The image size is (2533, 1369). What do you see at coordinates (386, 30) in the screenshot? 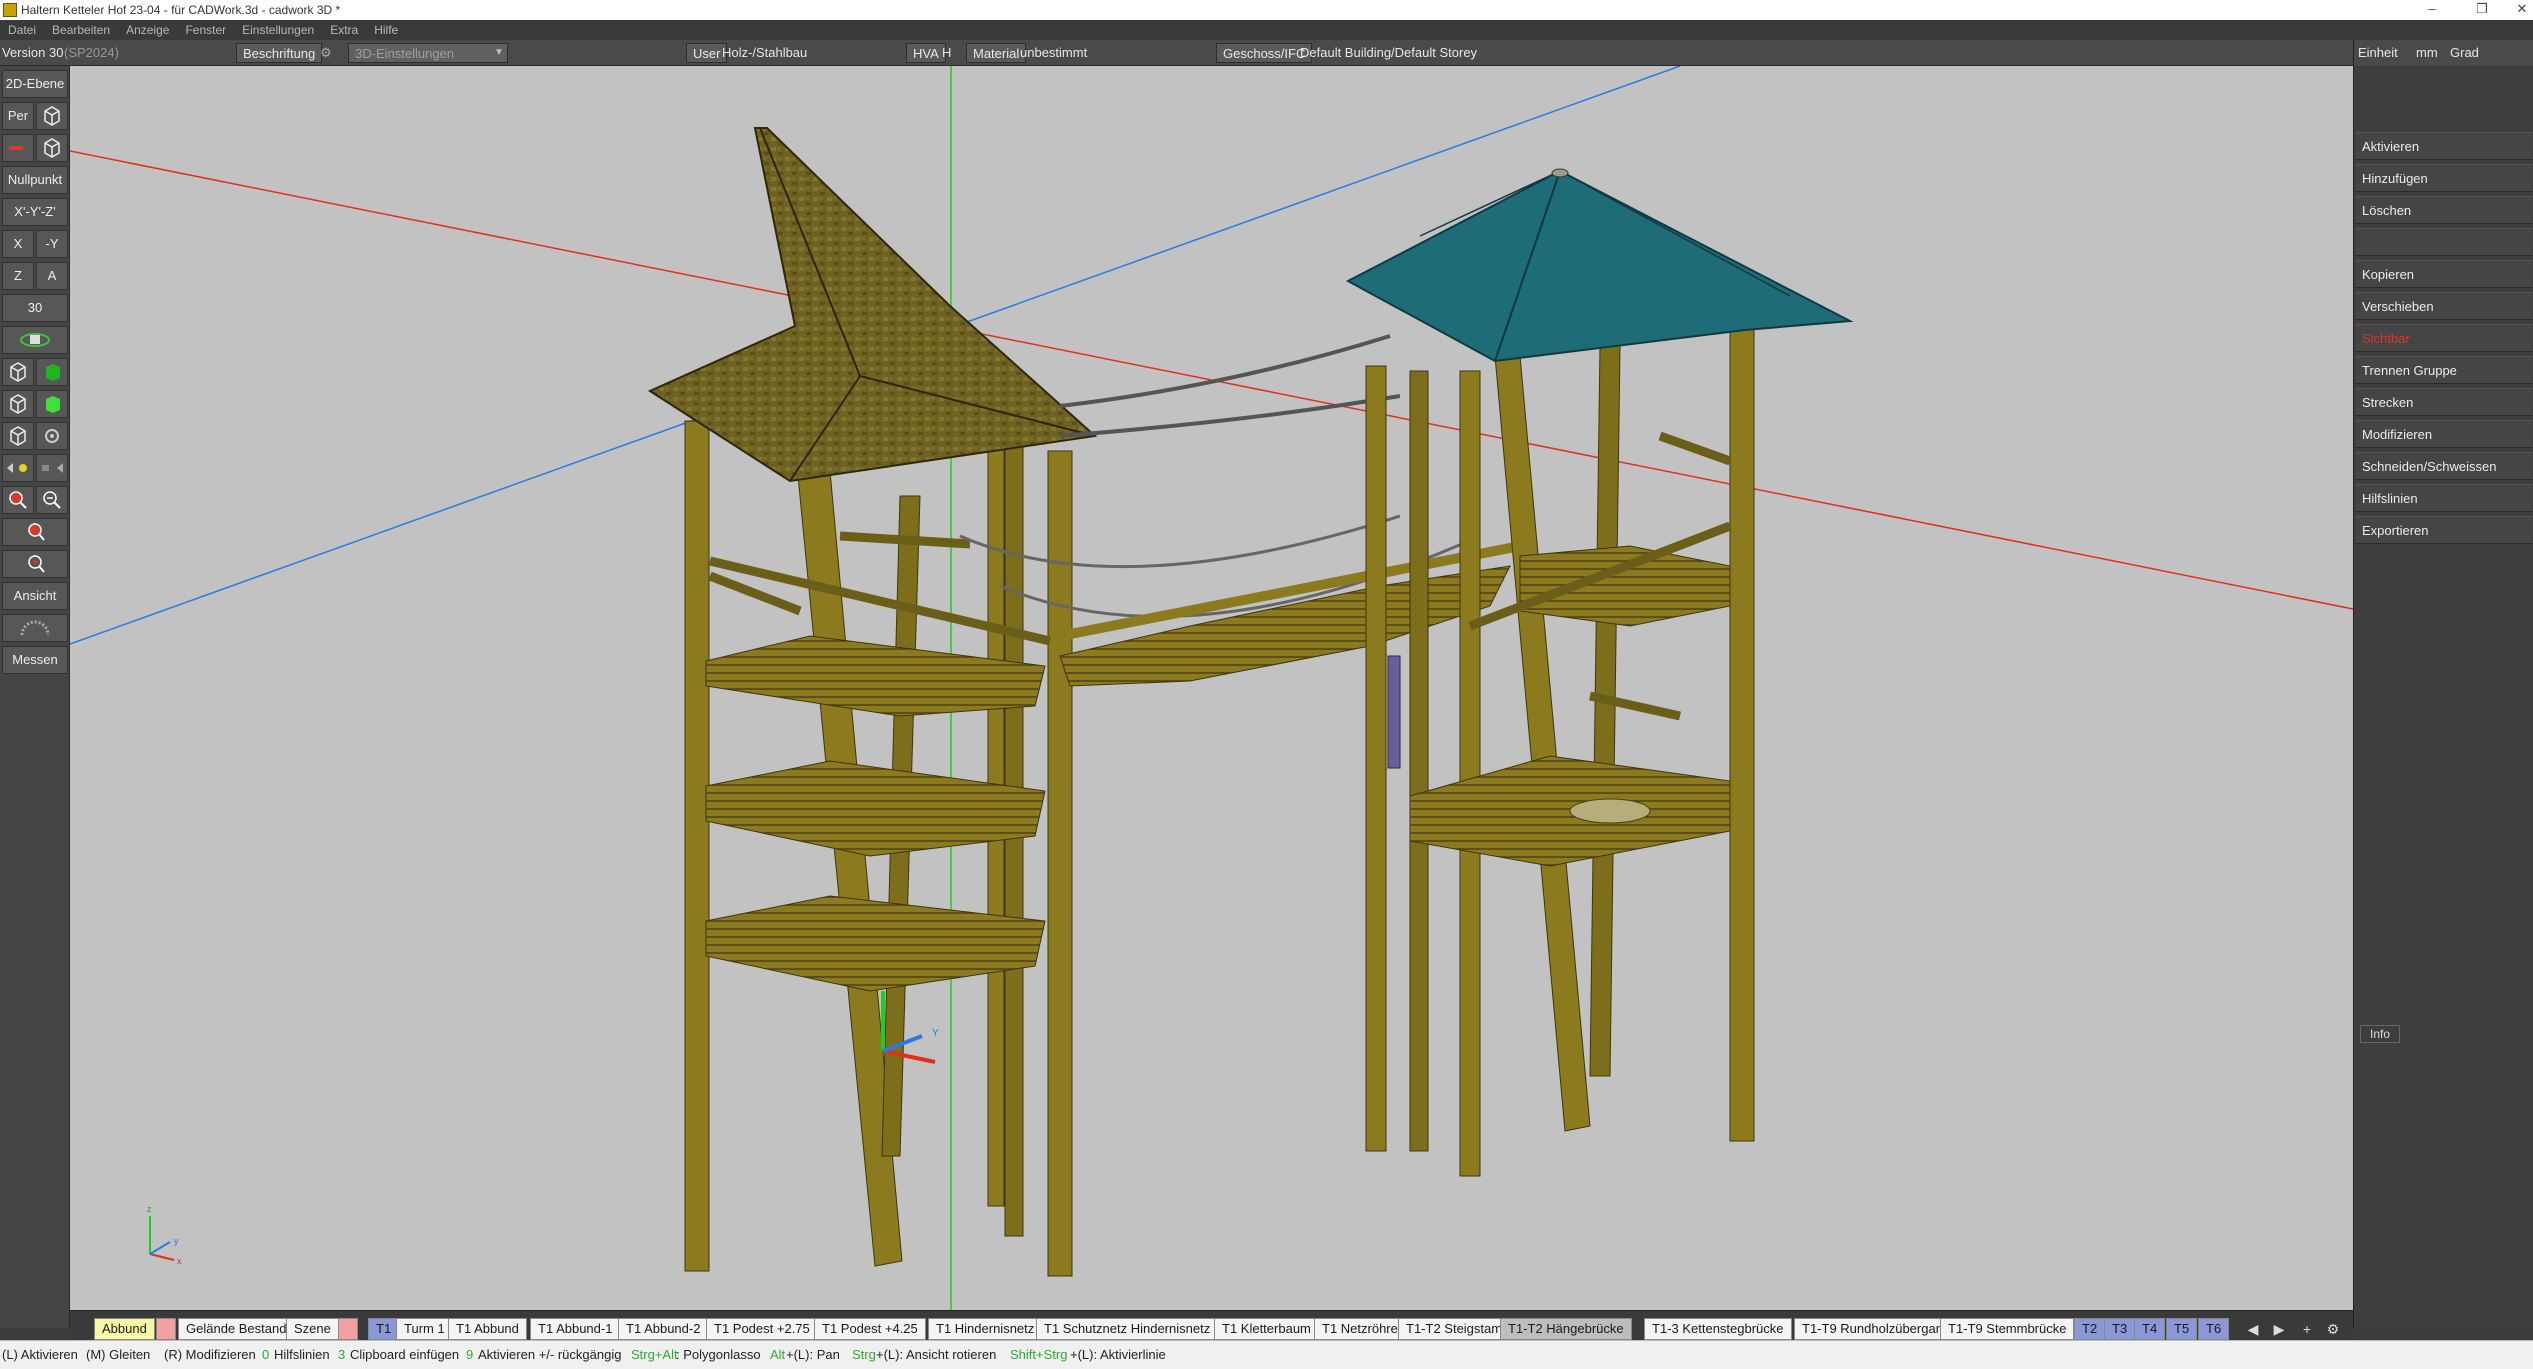
I see `menu-hilfe: Hilfe` at bounding box center [386, 30].